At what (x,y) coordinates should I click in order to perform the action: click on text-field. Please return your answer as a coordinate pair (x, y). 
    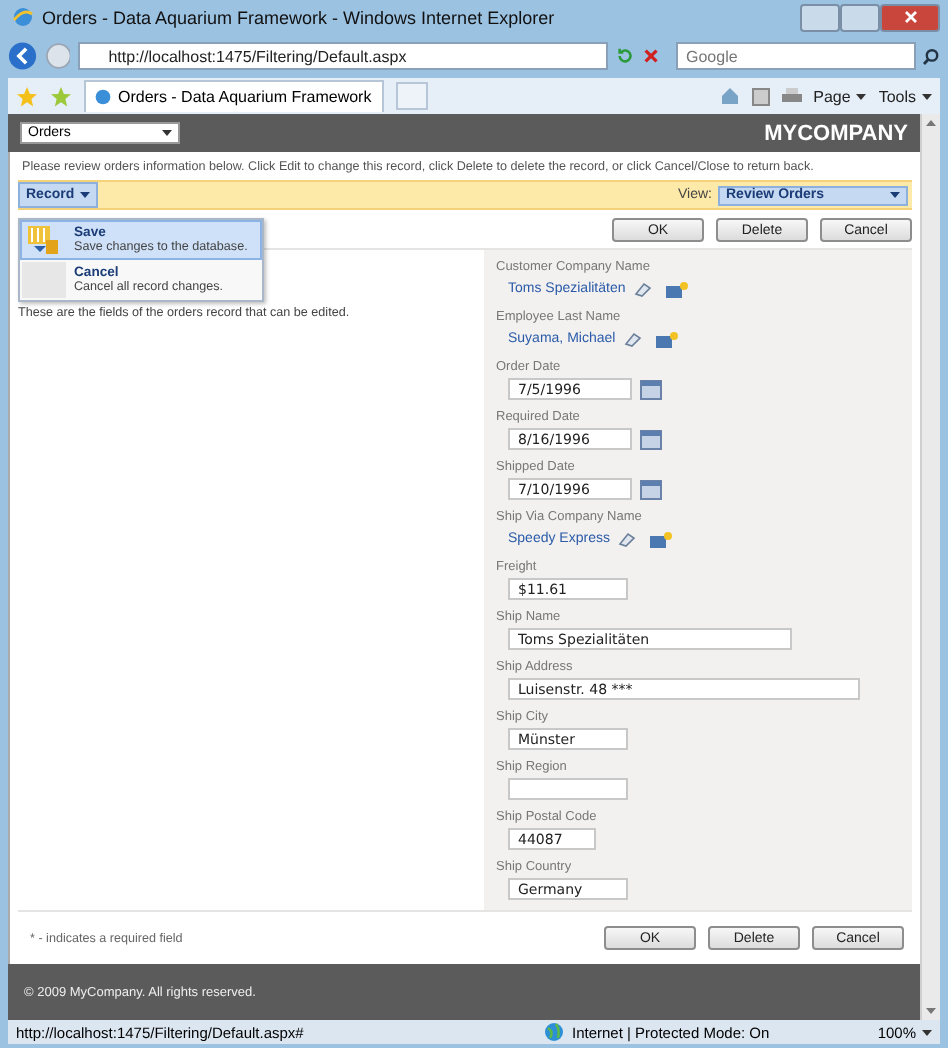
    Looking at the image, I should click on (568, 789).